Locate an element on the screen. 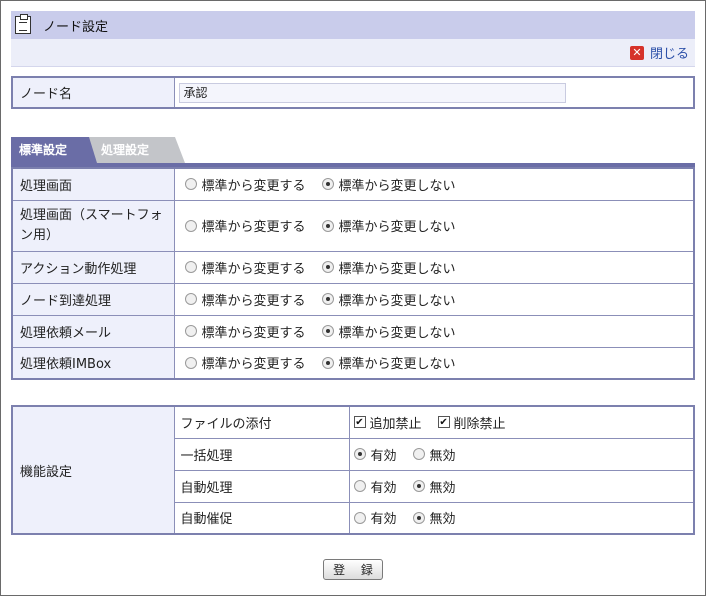 The width and height of the screenshot is (706, 596). close-icon: ✕ is located at coordinates (636, 52).